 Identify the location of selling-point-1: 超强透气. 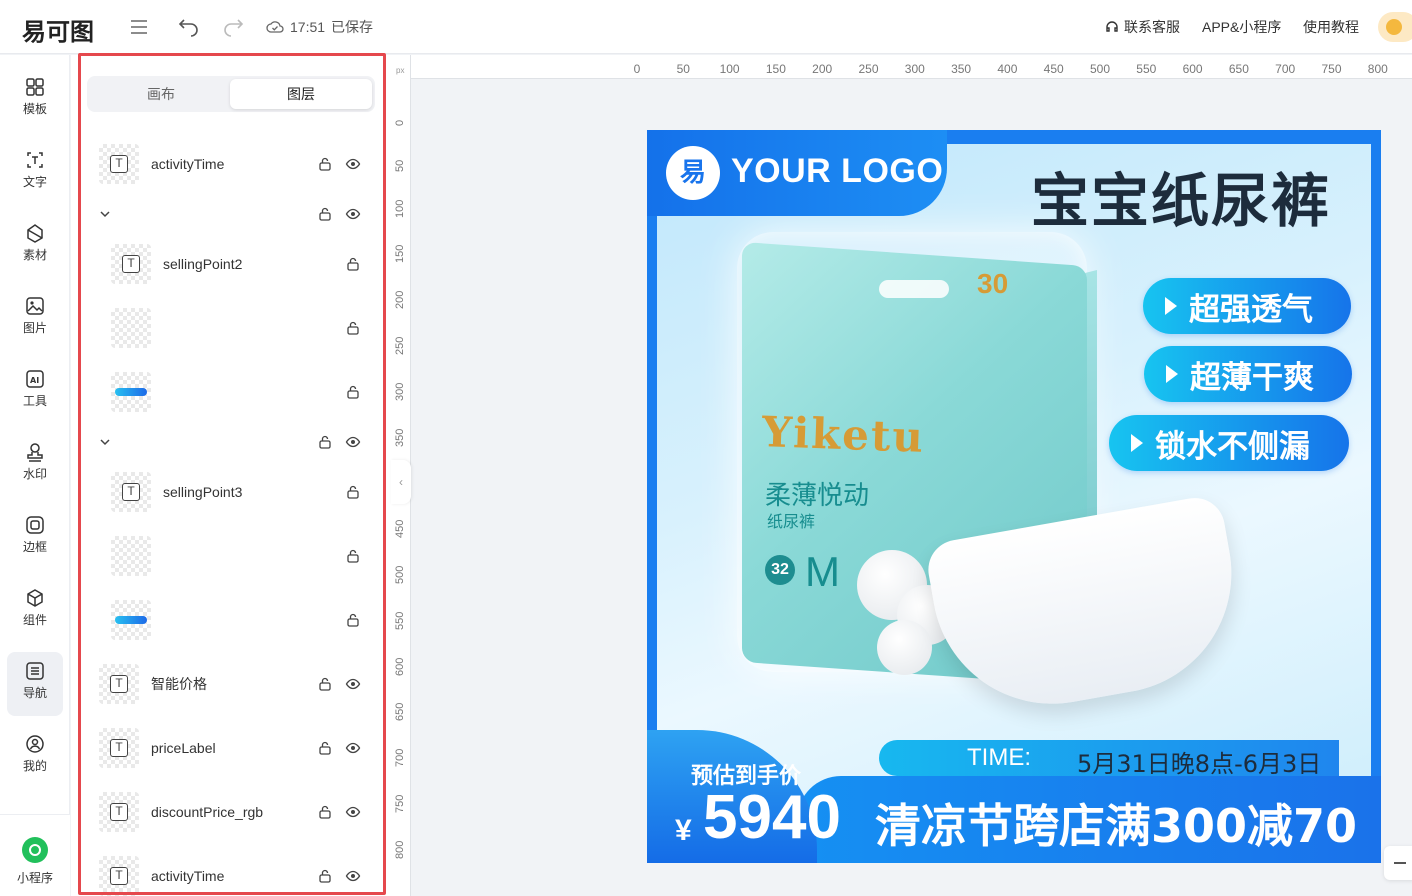
(1247, 306).